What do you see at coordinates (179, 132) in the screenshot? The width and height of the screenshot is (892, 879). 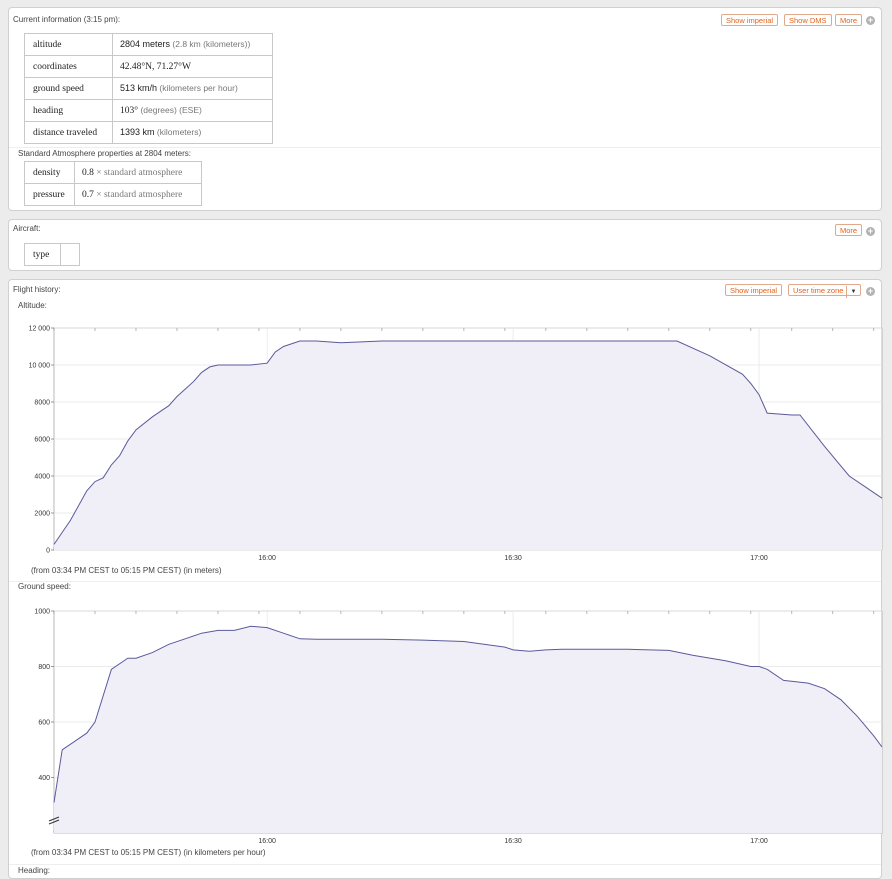 I see `distance-traveled-unit: (kilometers)` at bounding box center [179, 132].